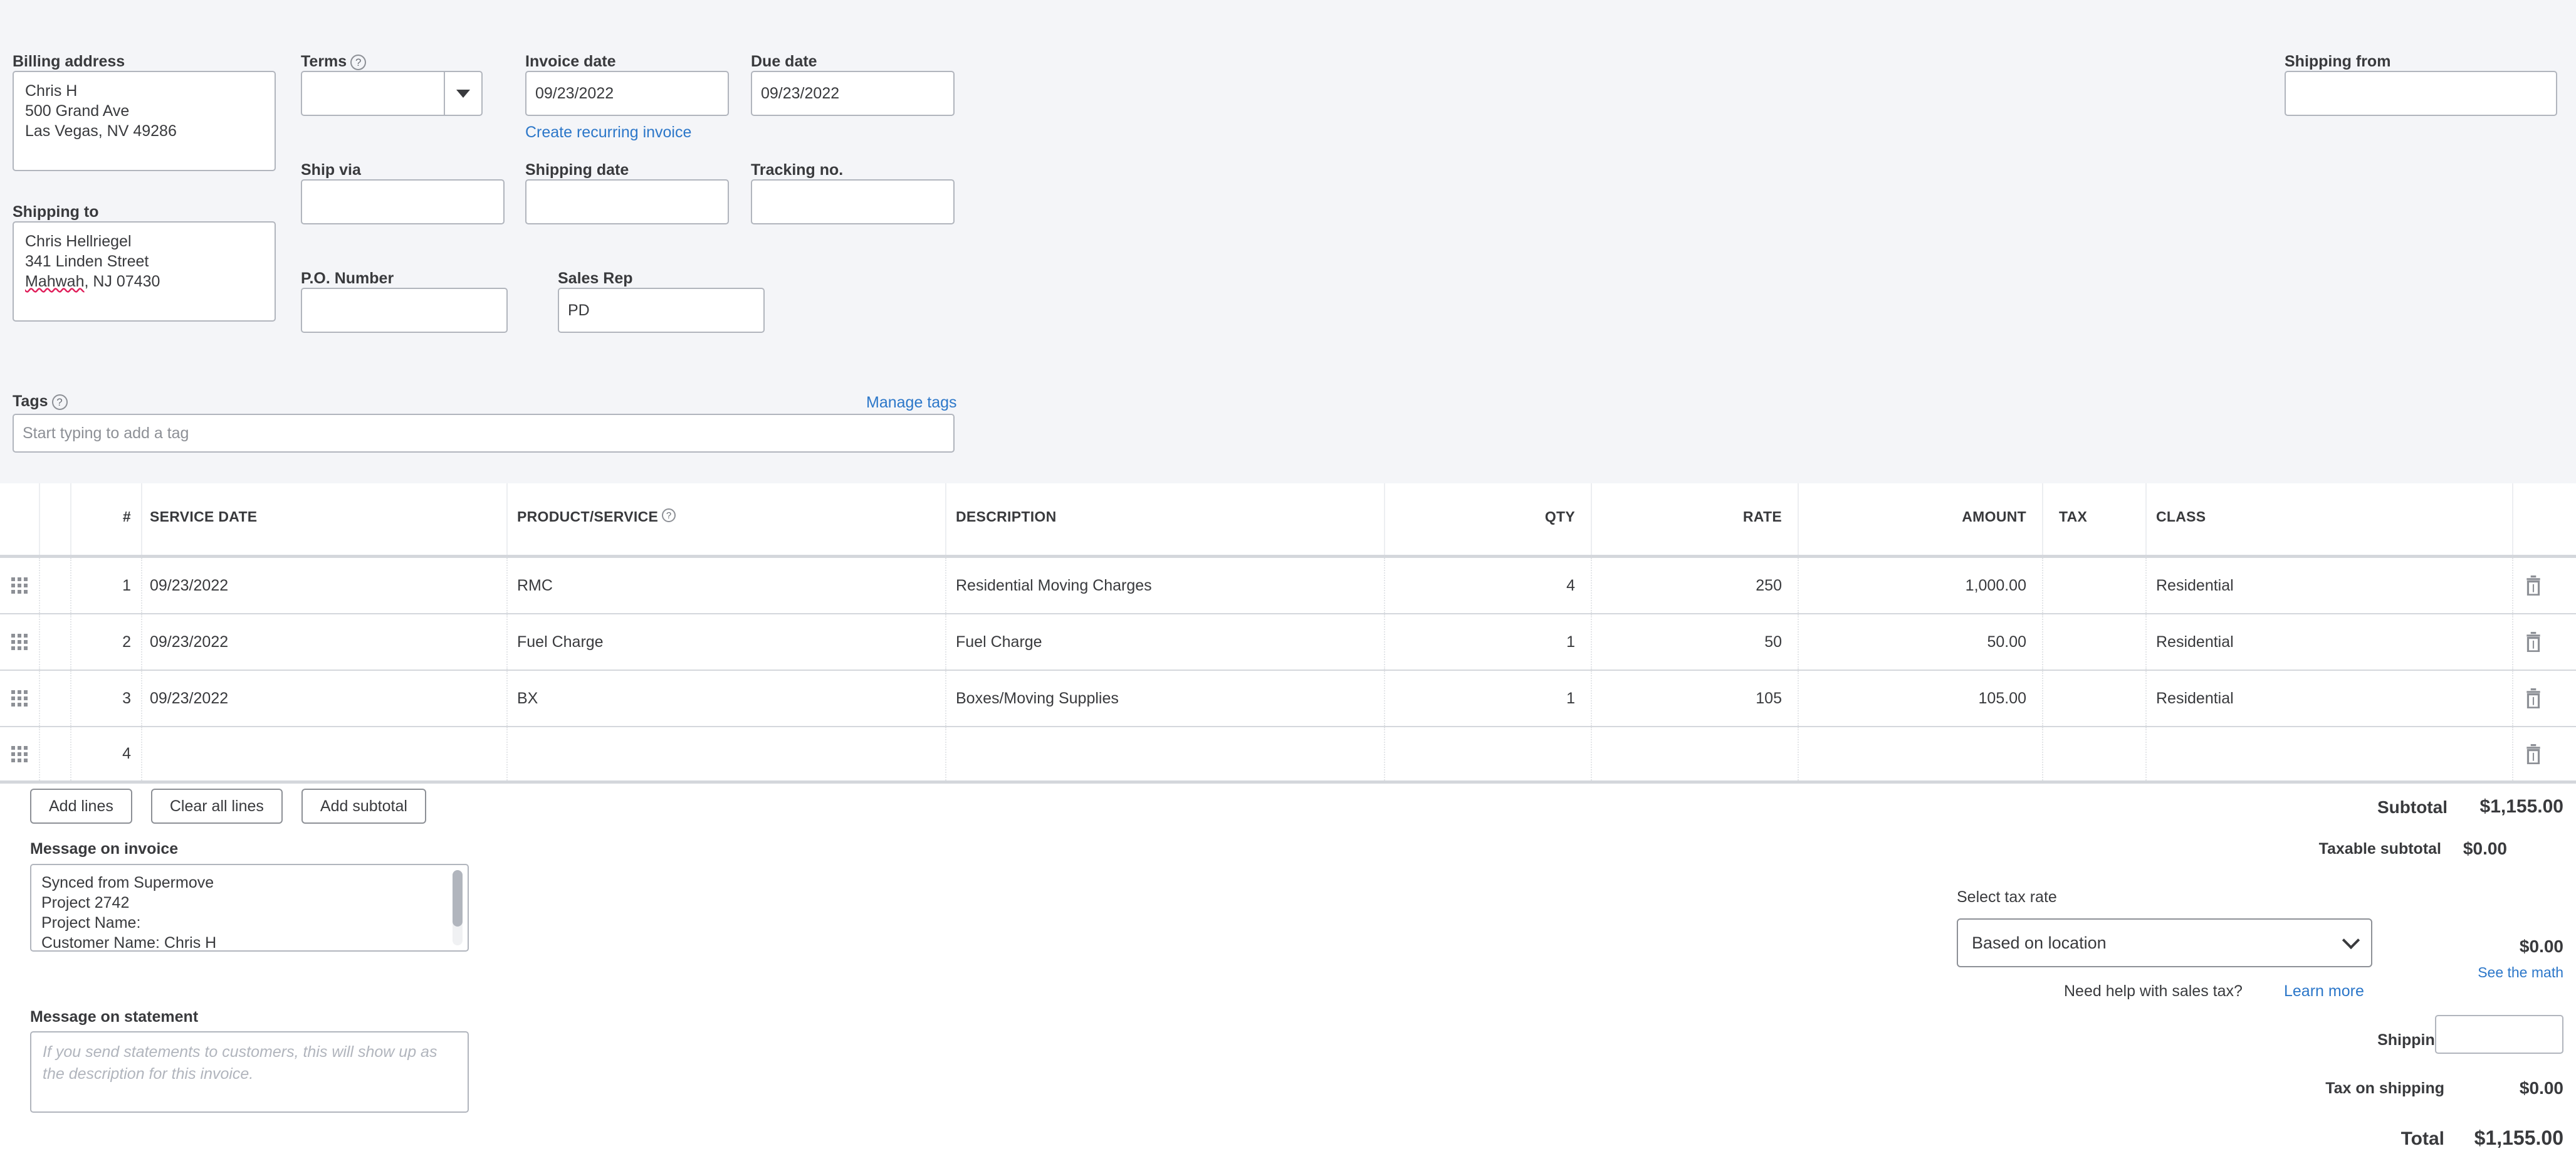 Image resolution: width=2576 pixels, height=1161 pixels. I want to click on row-product-service: RMC, so click(725, 586).